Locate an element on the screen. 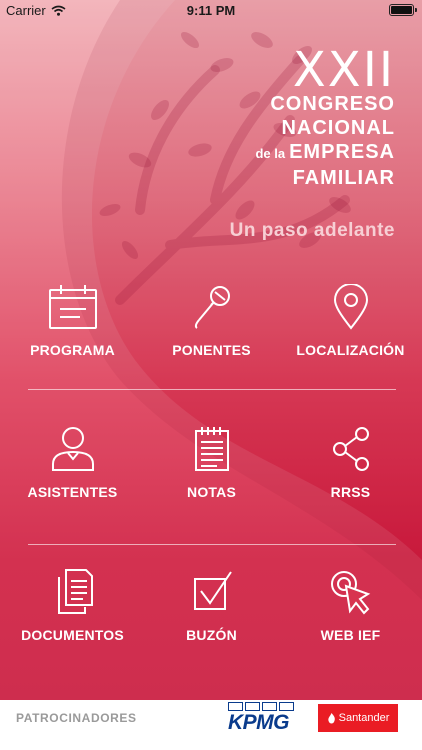 The width and height of the screenshot is (422, 750). menu-rrss: RRSS is located at coordinates (350, 463).